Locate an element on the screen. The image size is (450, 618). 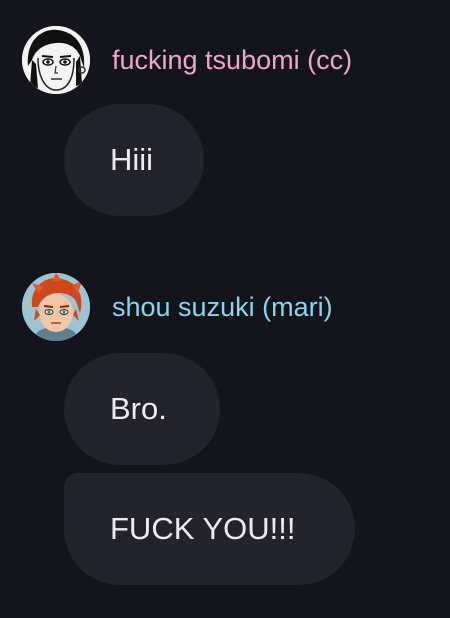
message-bubble: Hiii is located at coordinates (134, 160).